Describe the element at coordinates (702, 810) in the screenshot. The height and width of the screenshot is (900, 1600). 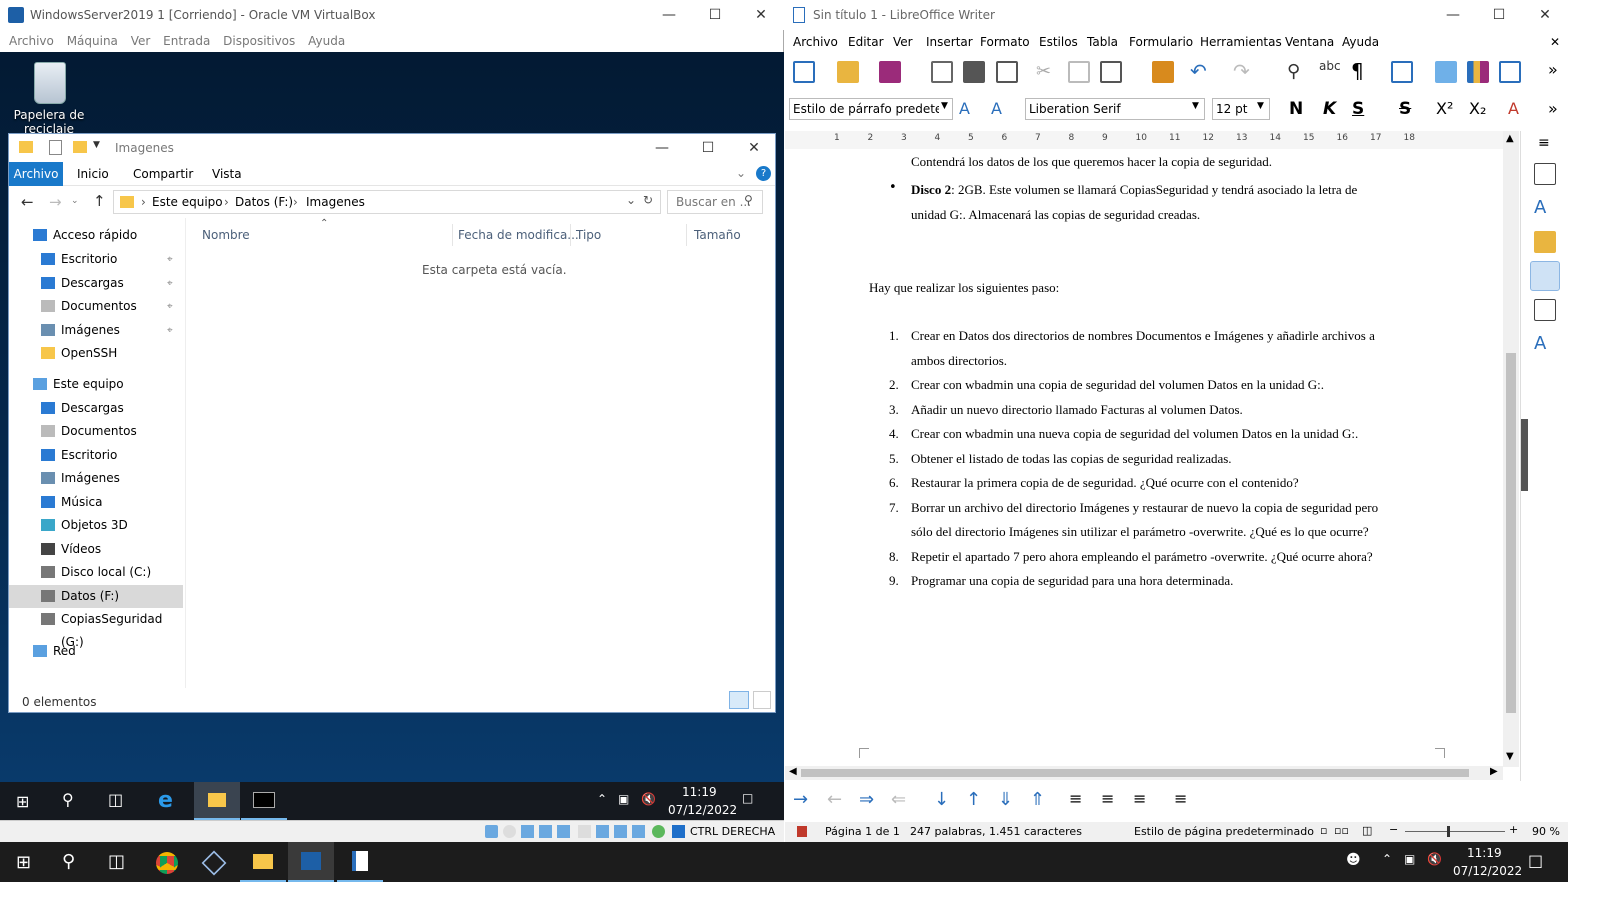
I see `guest-clock-date: 07/12/2022` at that location.